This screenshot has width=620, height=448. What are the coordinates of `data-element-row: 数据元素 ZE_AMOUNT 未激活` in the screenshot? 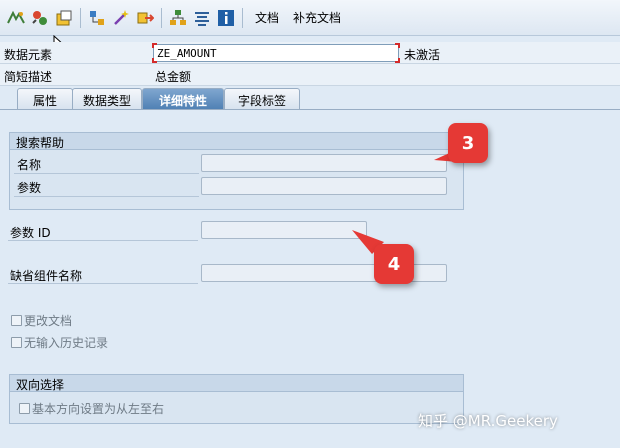 It's located at (310, 53).